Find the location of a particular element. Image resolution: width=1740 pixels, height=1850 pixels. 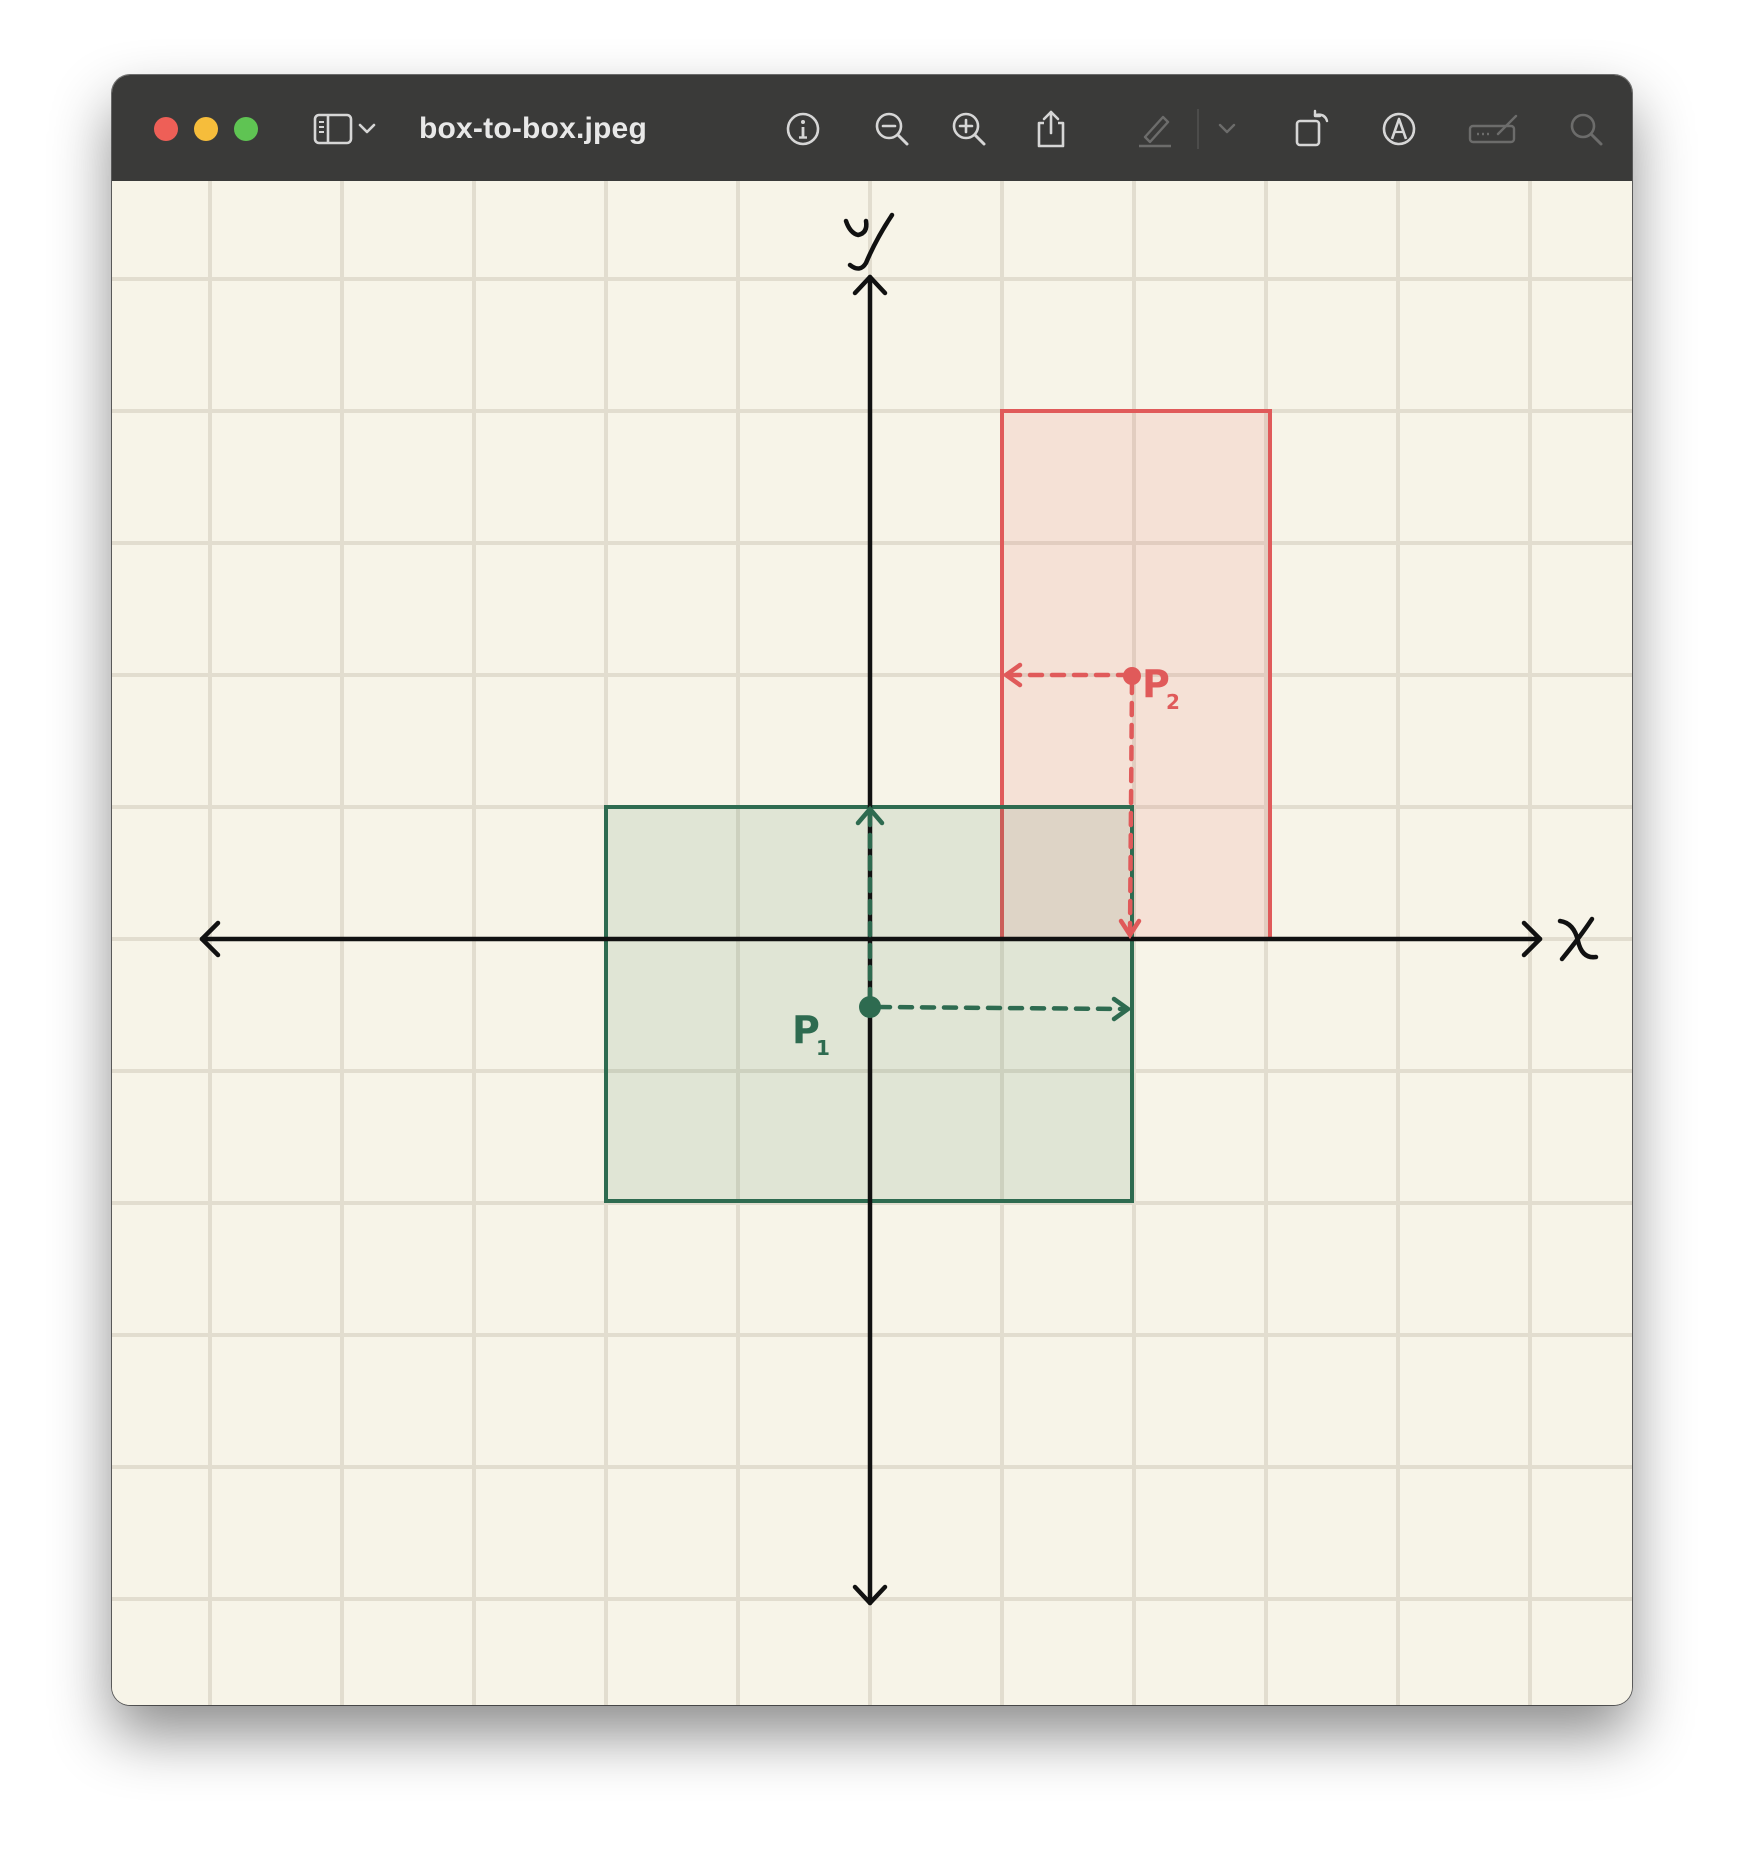

signature-icon is located at coordinates (1494, 129).